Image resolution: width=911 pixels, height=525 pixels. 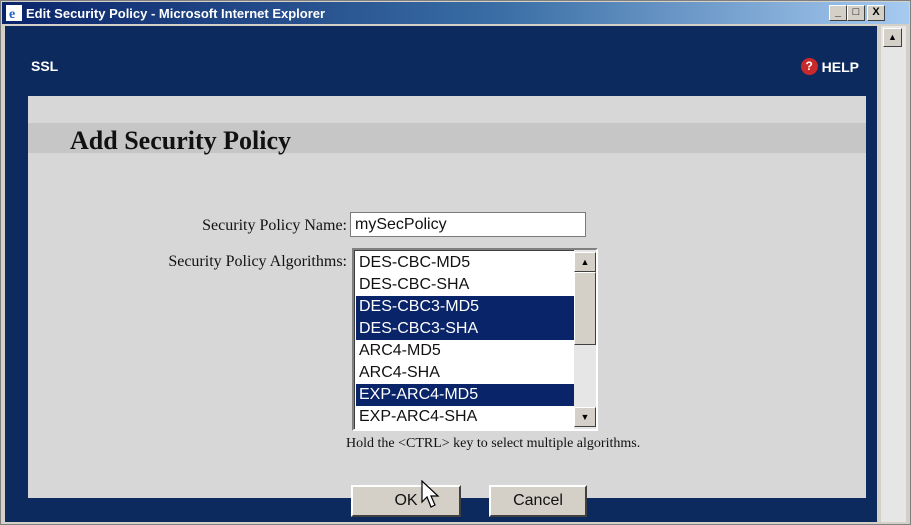 I want to click on policy-name-input, so click(x=468, y=224).